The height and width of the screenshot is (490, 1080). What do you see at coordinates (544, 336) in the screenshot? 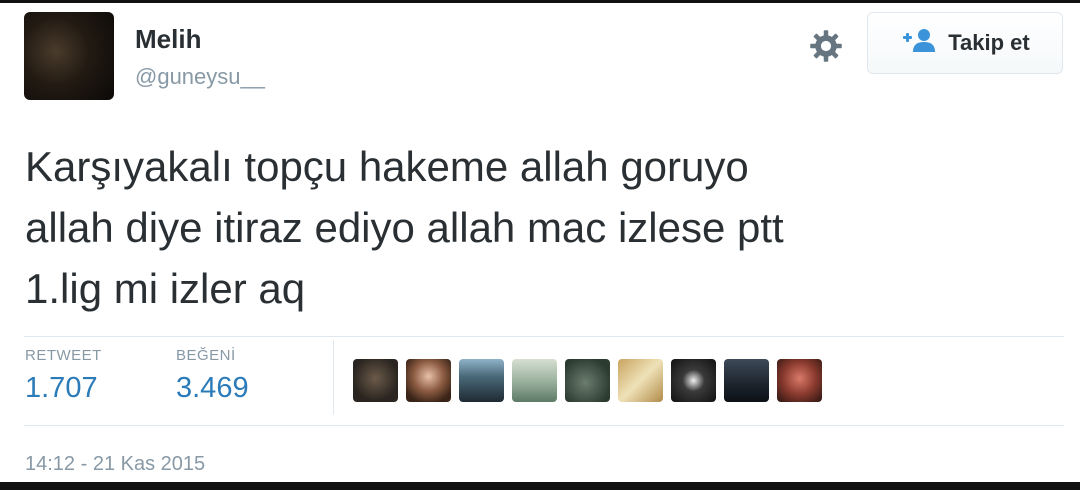
I see `stats-divider-top` at bounding box center [544, 336].